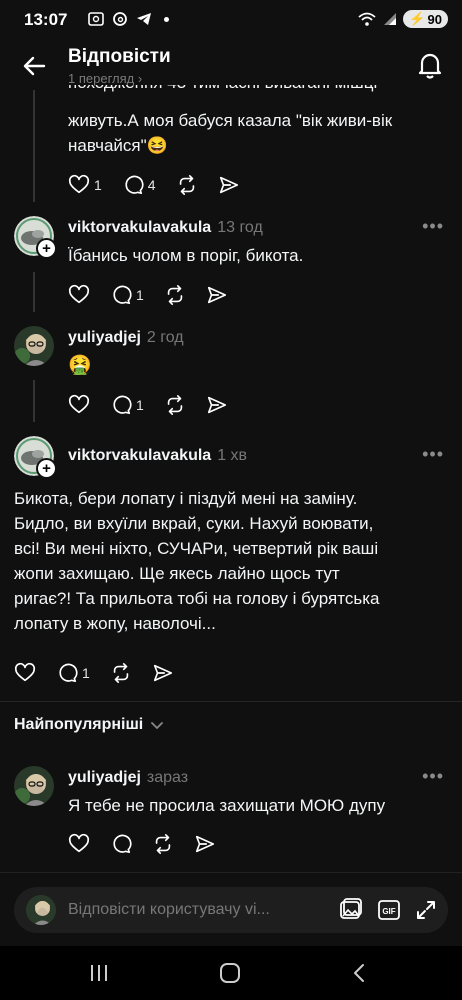  I want to click on gallery-icon, so click(96, 19).